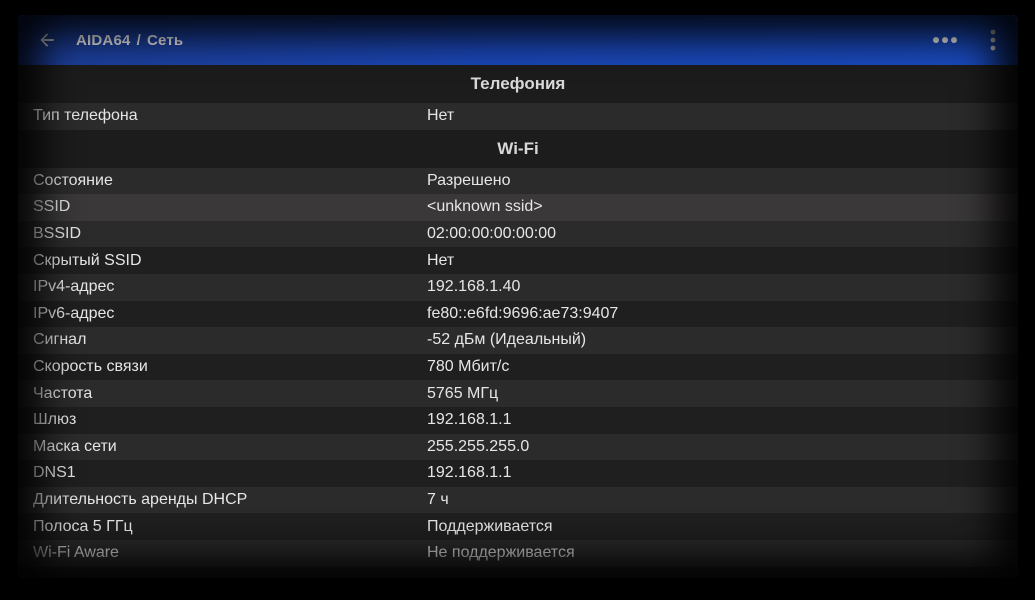  I want to click on section-header: Телефония, so click(518, 84).